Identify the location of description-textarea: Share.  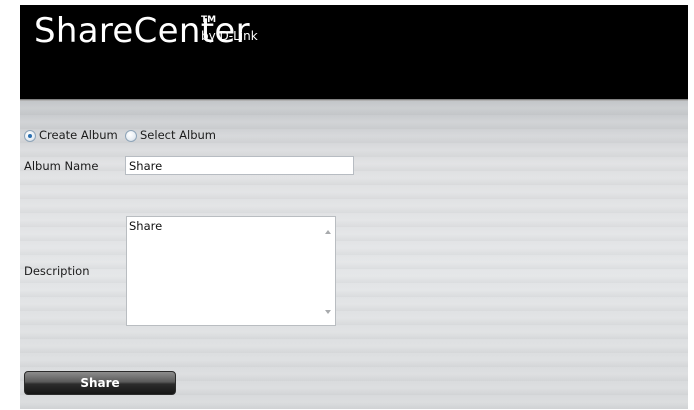
(231, 271).